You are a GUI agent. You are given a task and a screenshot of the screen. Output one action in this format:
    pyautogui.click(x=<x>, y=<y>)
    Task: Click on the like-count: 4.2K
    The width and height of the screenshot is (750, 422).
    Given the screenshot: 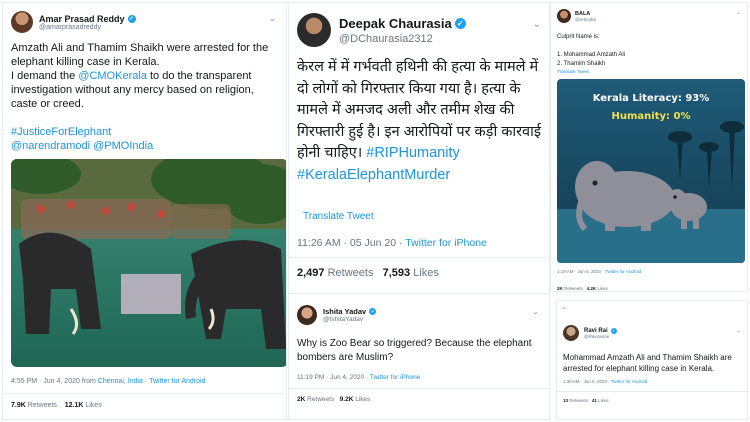 What is the action you would take?
    pyautogui.click(x=592, y=288)
    